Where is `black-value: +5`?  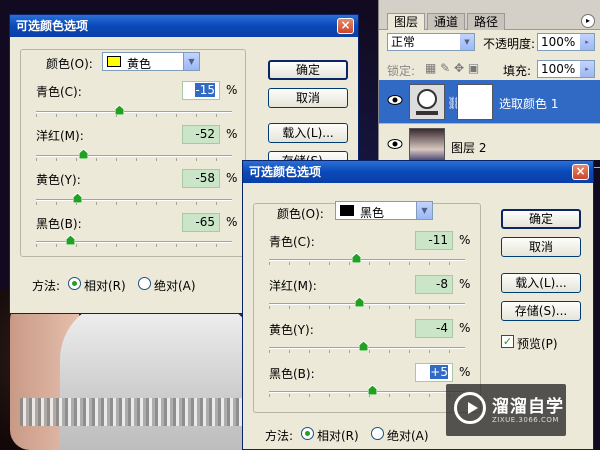
black-value: +5 is located at coordinates (439, 372).